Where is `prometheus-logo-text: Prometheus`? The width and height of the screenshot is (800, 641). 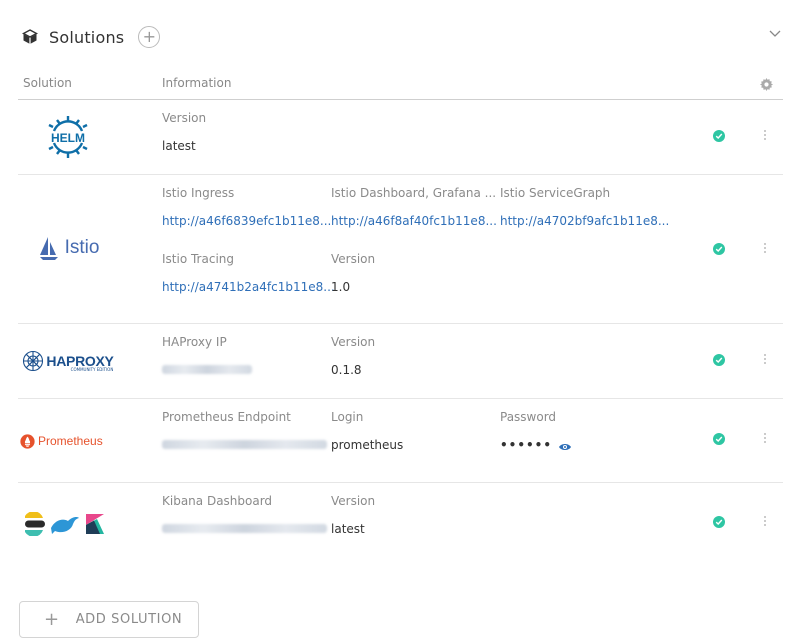
prometheus-logo-text: Prometheus is located at coordinates (70, 441).